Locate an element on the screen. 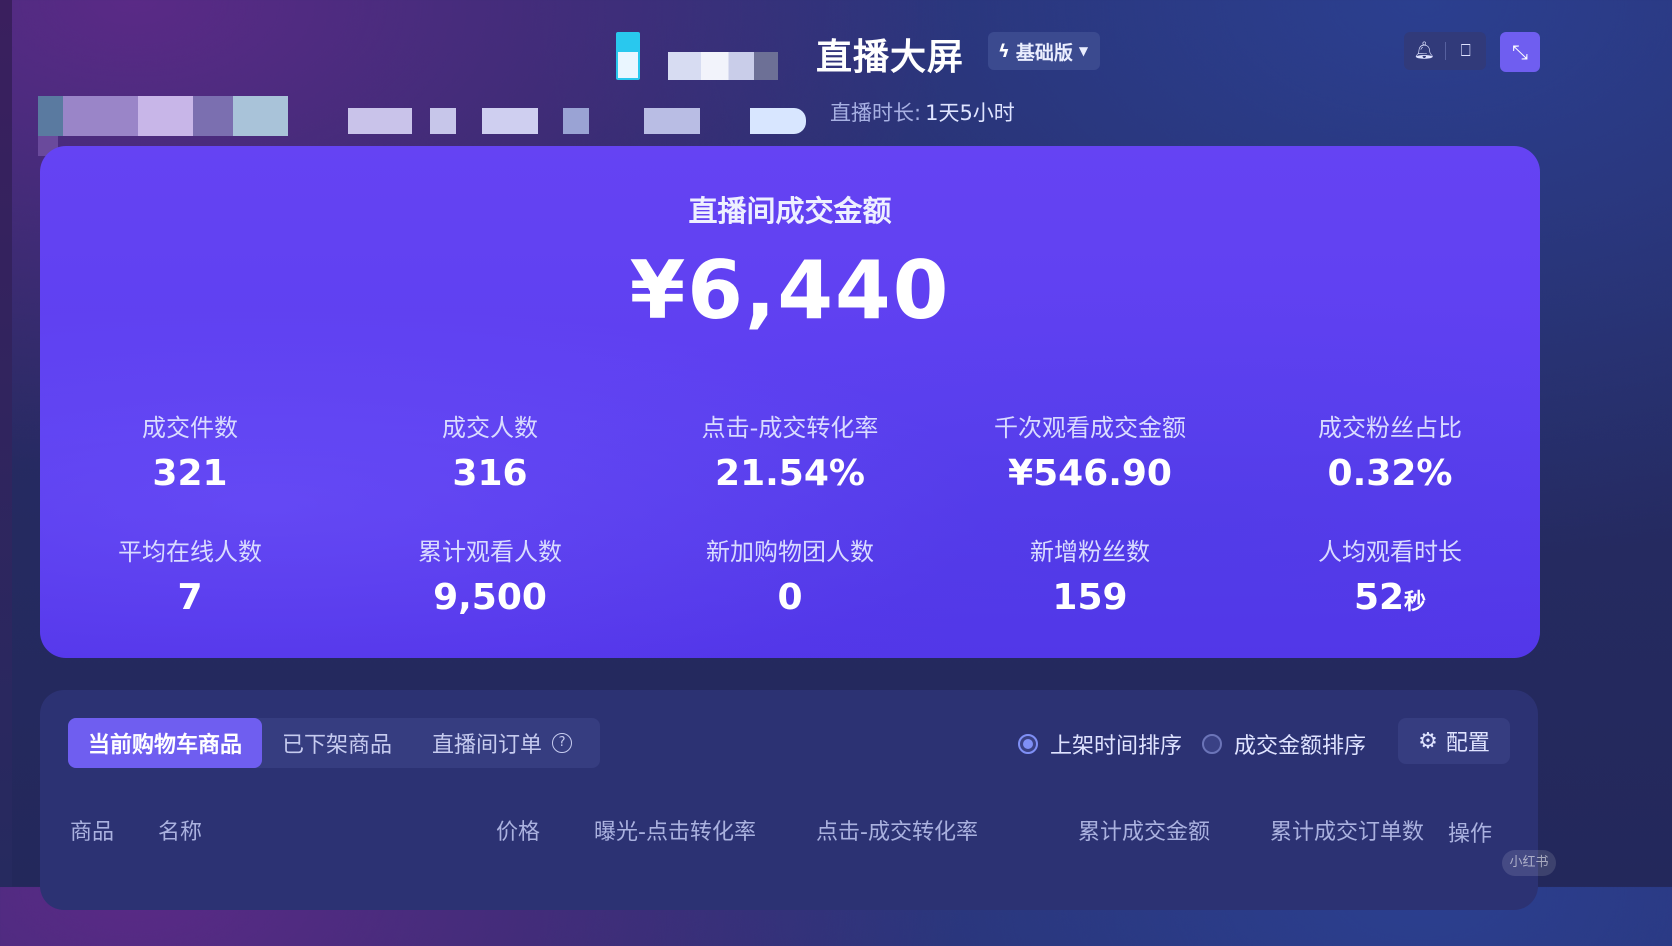 Image resolution: width=1672 pixels, height=946 pixels. stat-new-group: 新加购物团人数 0 is located at coordinates (790, 575).